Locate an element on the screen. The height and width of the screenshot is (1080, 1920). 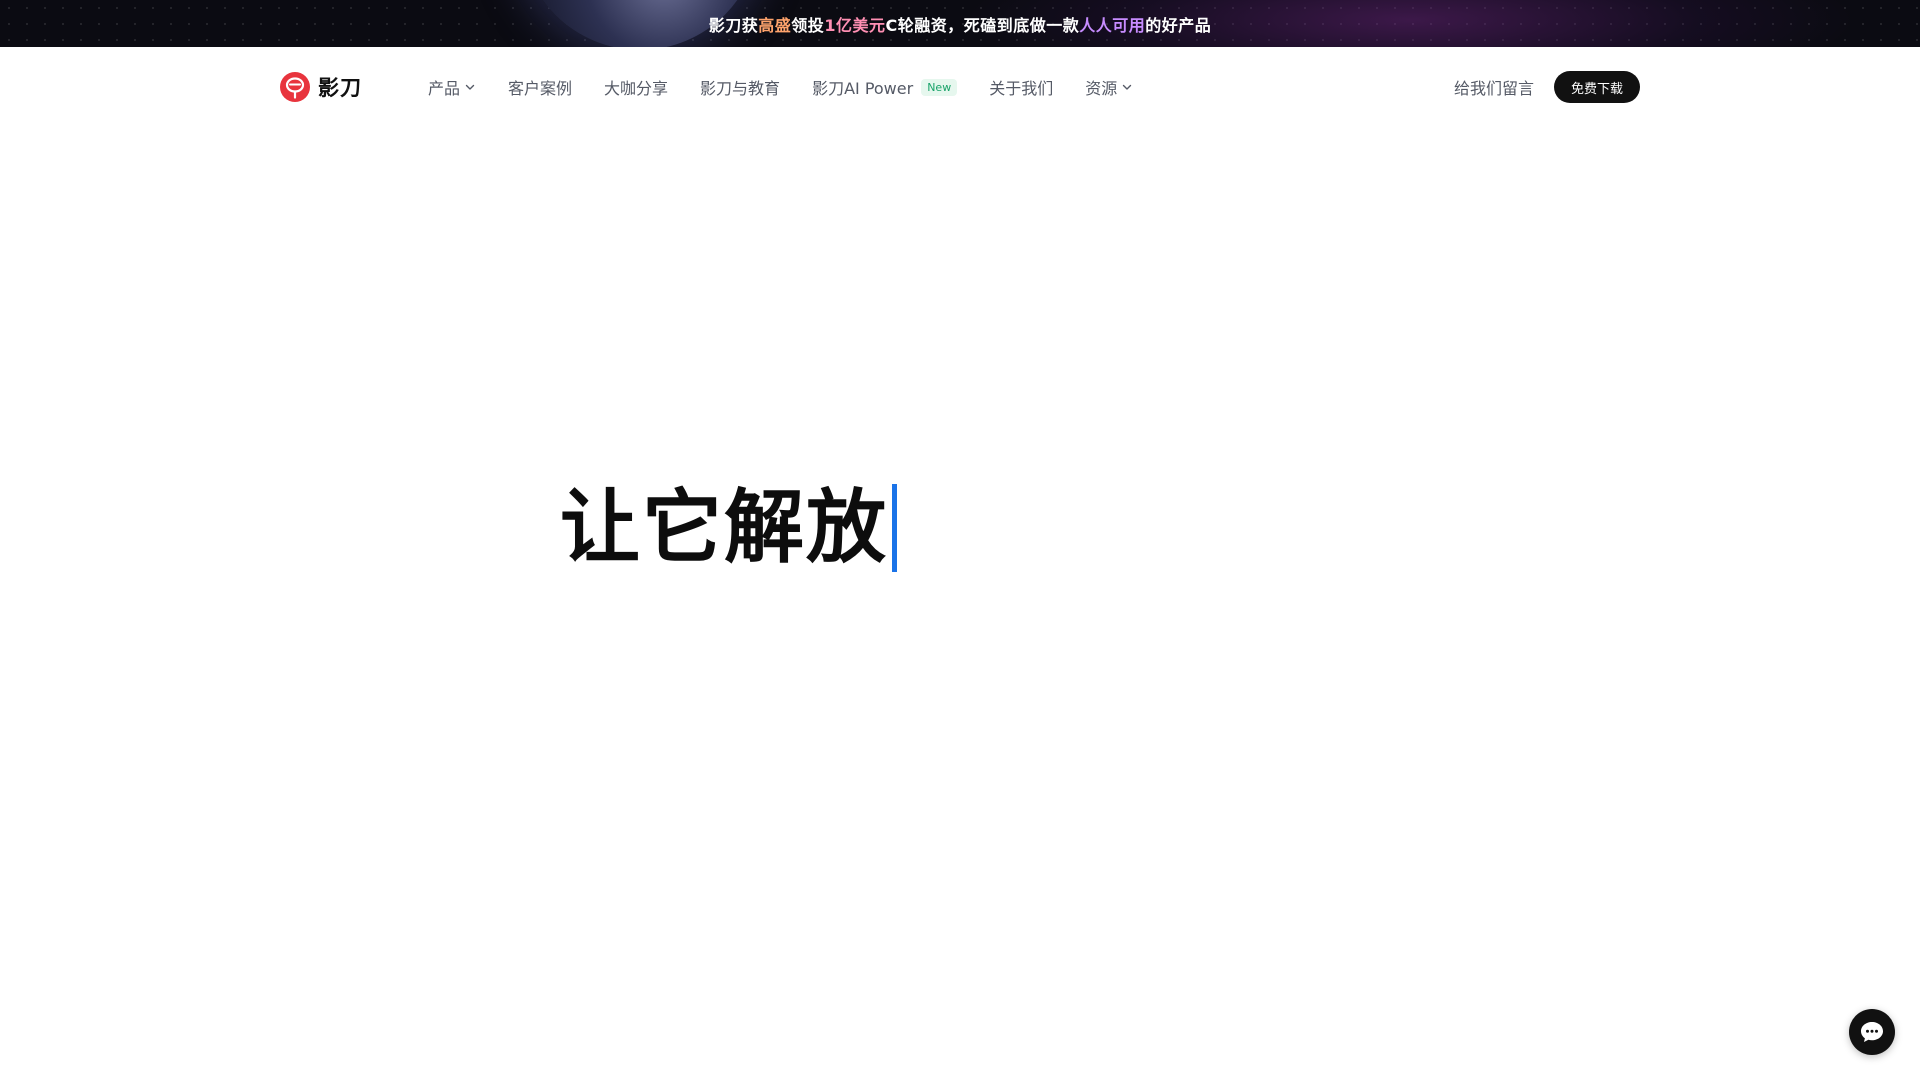
nav-item-ai-power: 影刀AI Power New is located at coordinates (885, 87).